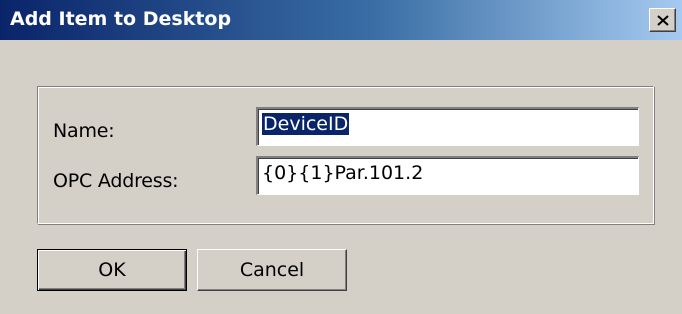 This screenshot has height=314, width=682. Describe the element at coordinates (116, 181) in the screenshot. I see `opc-address-label: OPC Address:` at that location.